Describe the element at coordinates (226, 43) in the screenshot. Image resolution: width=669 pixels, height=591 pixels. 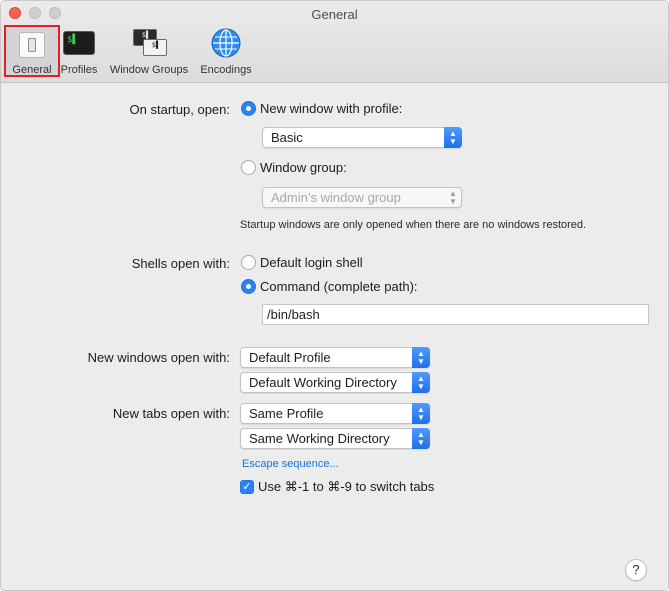
I see `globe-icon` at that location.